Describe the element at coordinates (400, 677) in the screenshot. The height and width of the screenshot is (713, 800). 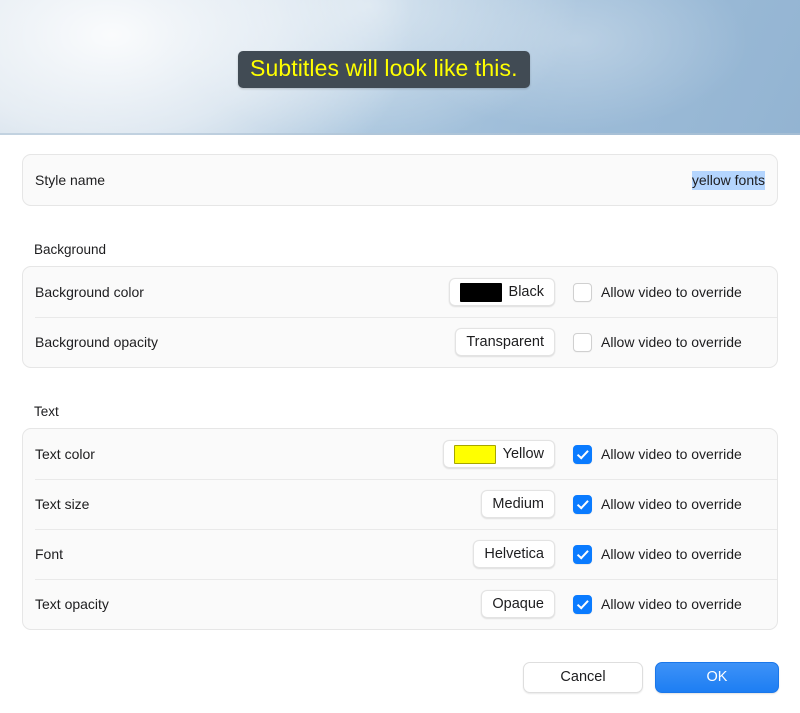
I see `dialog-footer: Cancel OK` at that location.